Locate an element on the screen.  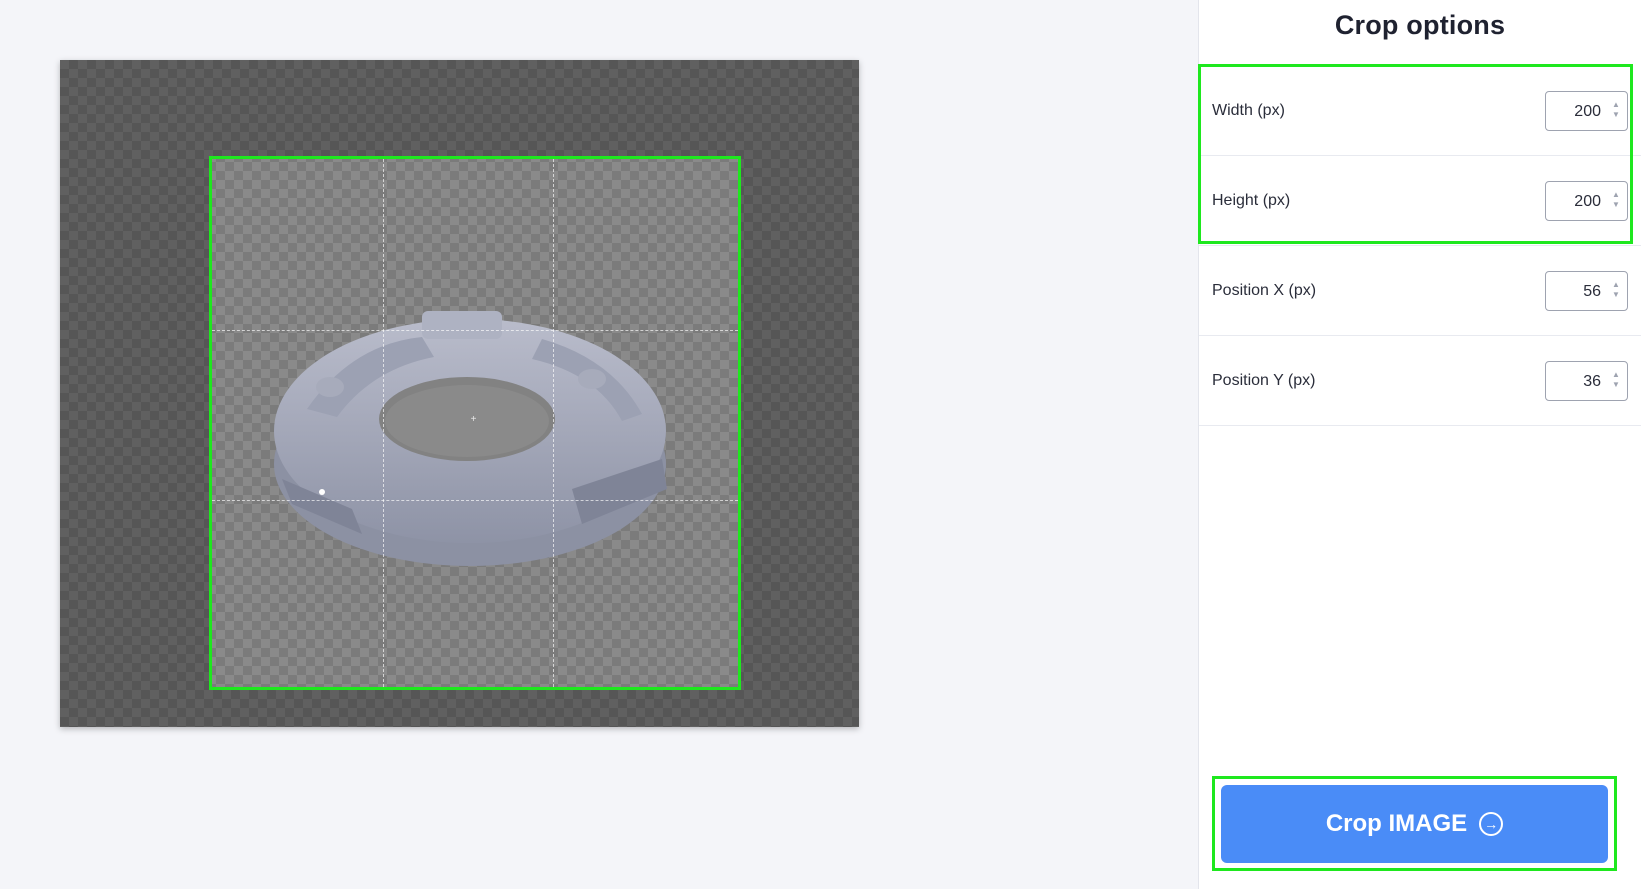
panel-title: Crop options is located at coordinates (1420, 25).